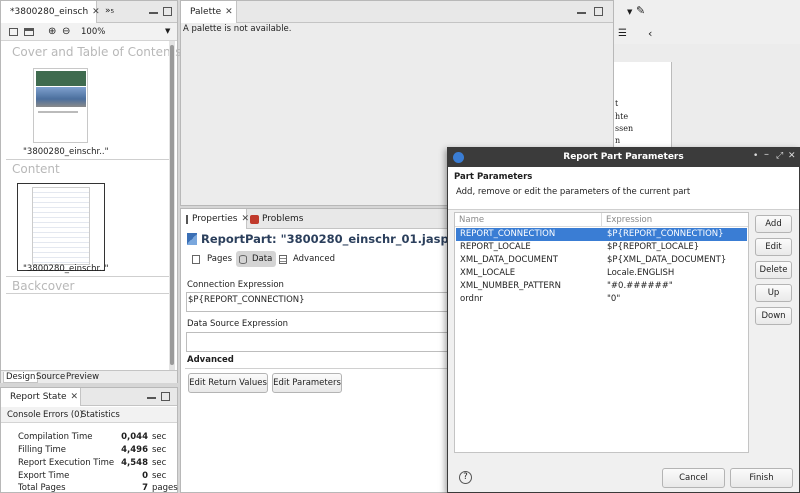 The width and height of the screenshot is (800, 493). I want to click on table-row: XML_LOCALE Locale.ENGLISH, so click(601, 273).